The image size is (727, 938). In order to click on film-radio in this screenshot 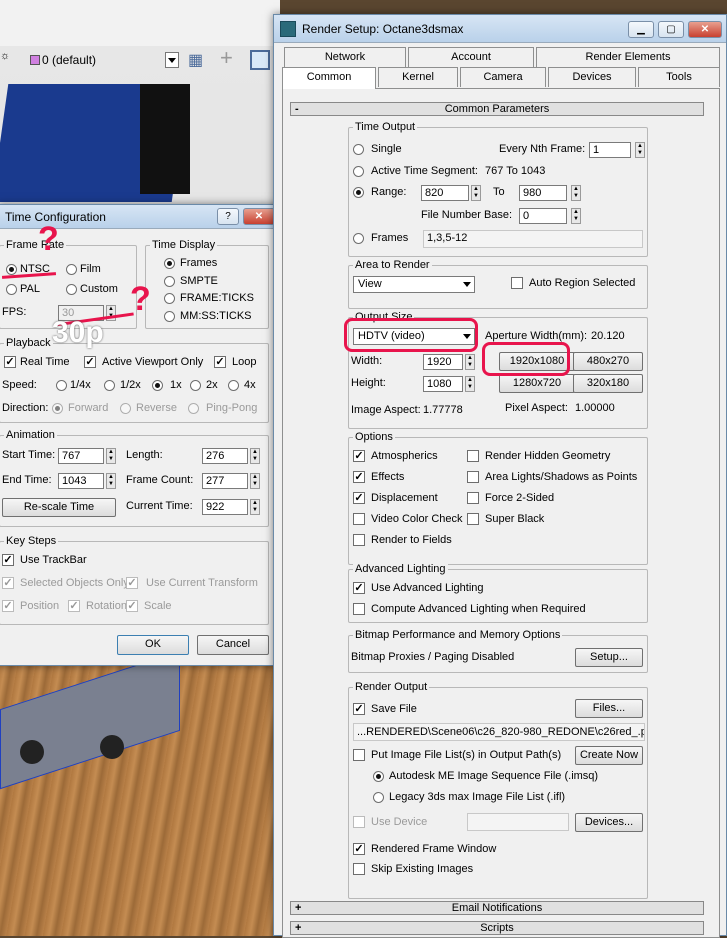, I will do `click(71, 269)`.